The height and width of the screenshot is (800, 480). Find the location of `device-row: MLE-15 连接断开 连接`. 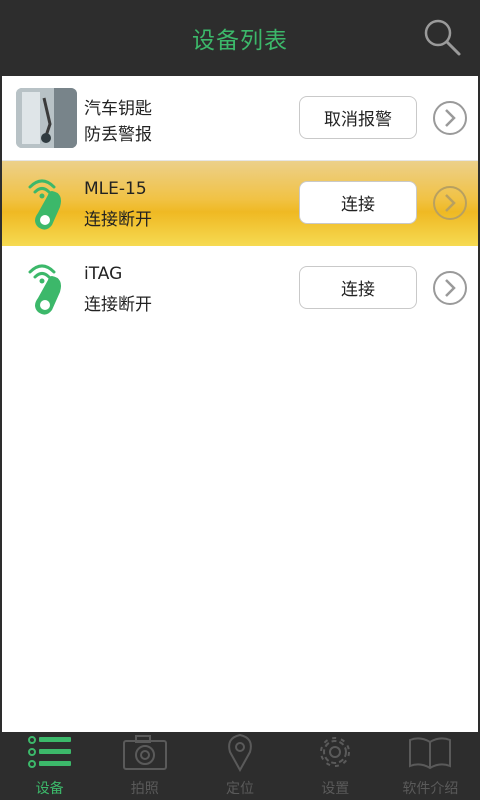

device-row: MLE-15 连接断开 连接 is located at coordinates (240, 203).